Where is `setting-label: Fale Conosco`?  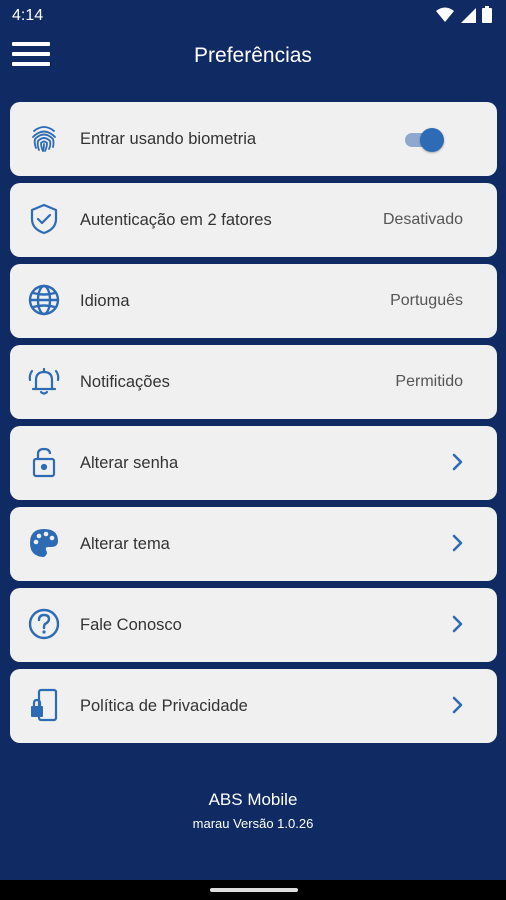 setting-label: Fale Conosco is located at coordinates (131, 625).